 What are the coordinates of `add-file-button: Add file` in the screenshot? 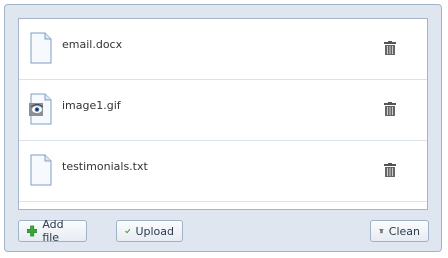 It's located at (52, 231).